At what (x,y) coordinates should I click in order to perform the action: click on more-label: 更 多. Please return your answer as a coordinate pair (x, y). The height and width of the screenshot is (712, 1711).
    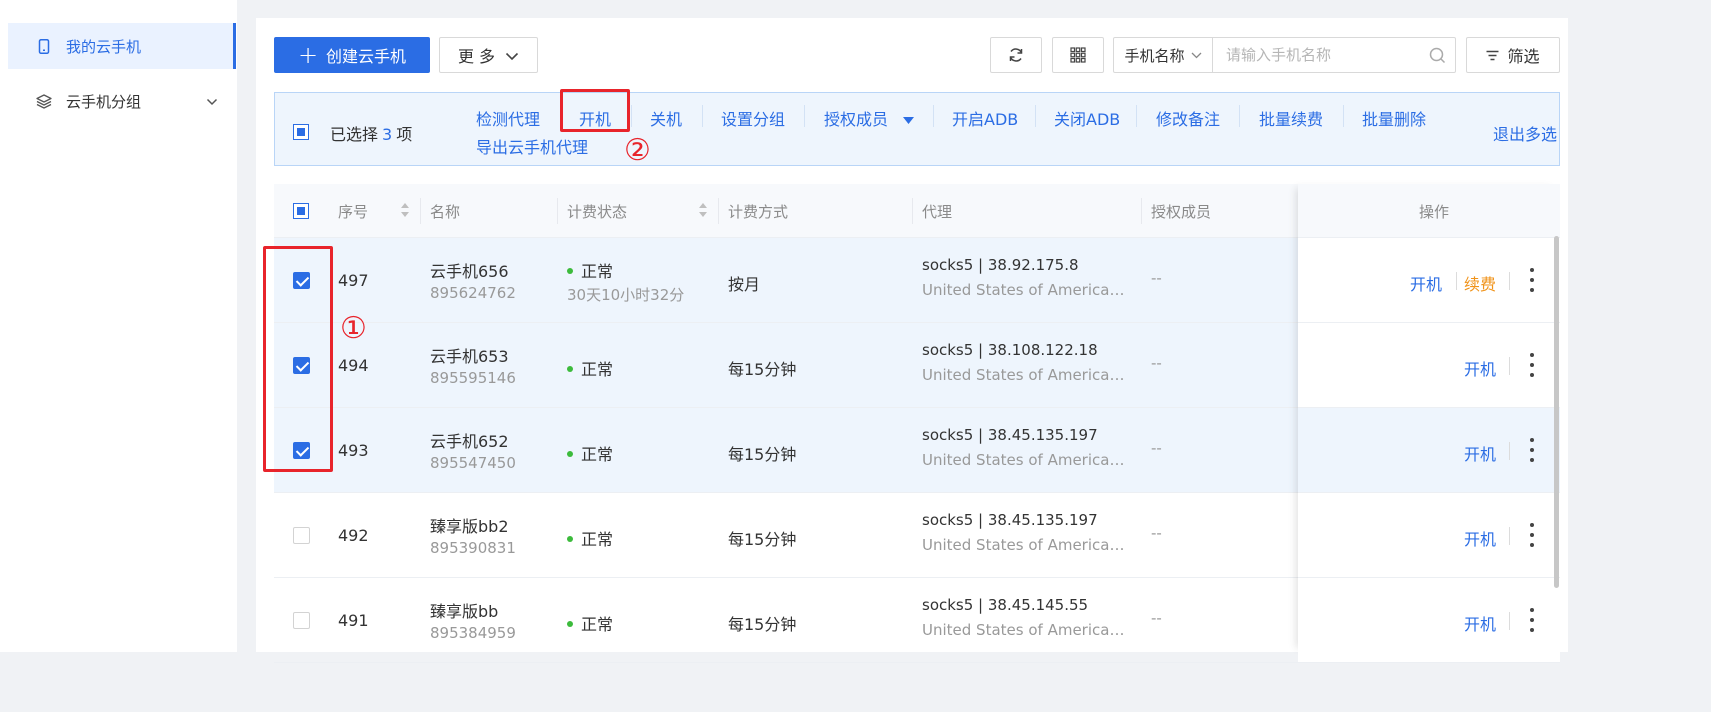
    Looking at the image, I should click on (476, 56).